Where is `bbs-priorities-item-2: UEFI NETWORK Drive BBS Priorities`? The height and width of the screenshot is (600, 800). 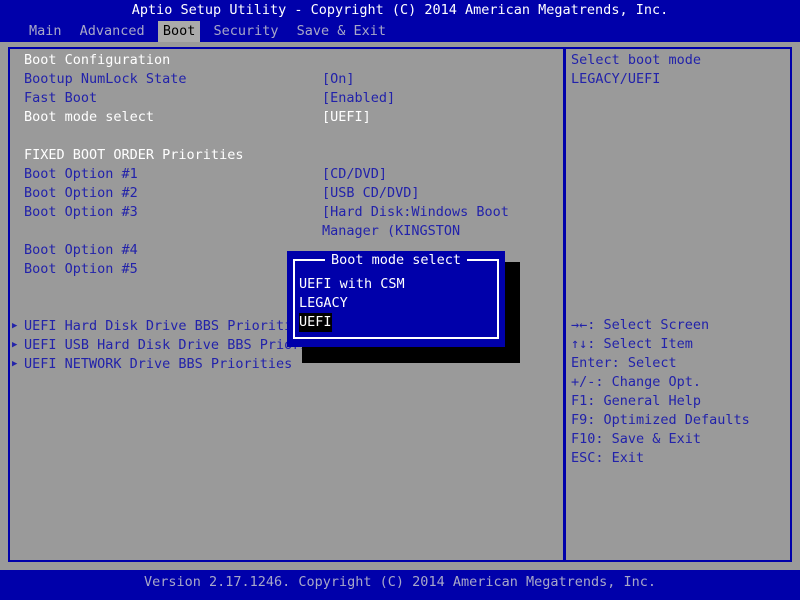 bbs-priorities-item-2: UEFI NETWORK Drive BBS Priorities is located at coordinates (158, 364).